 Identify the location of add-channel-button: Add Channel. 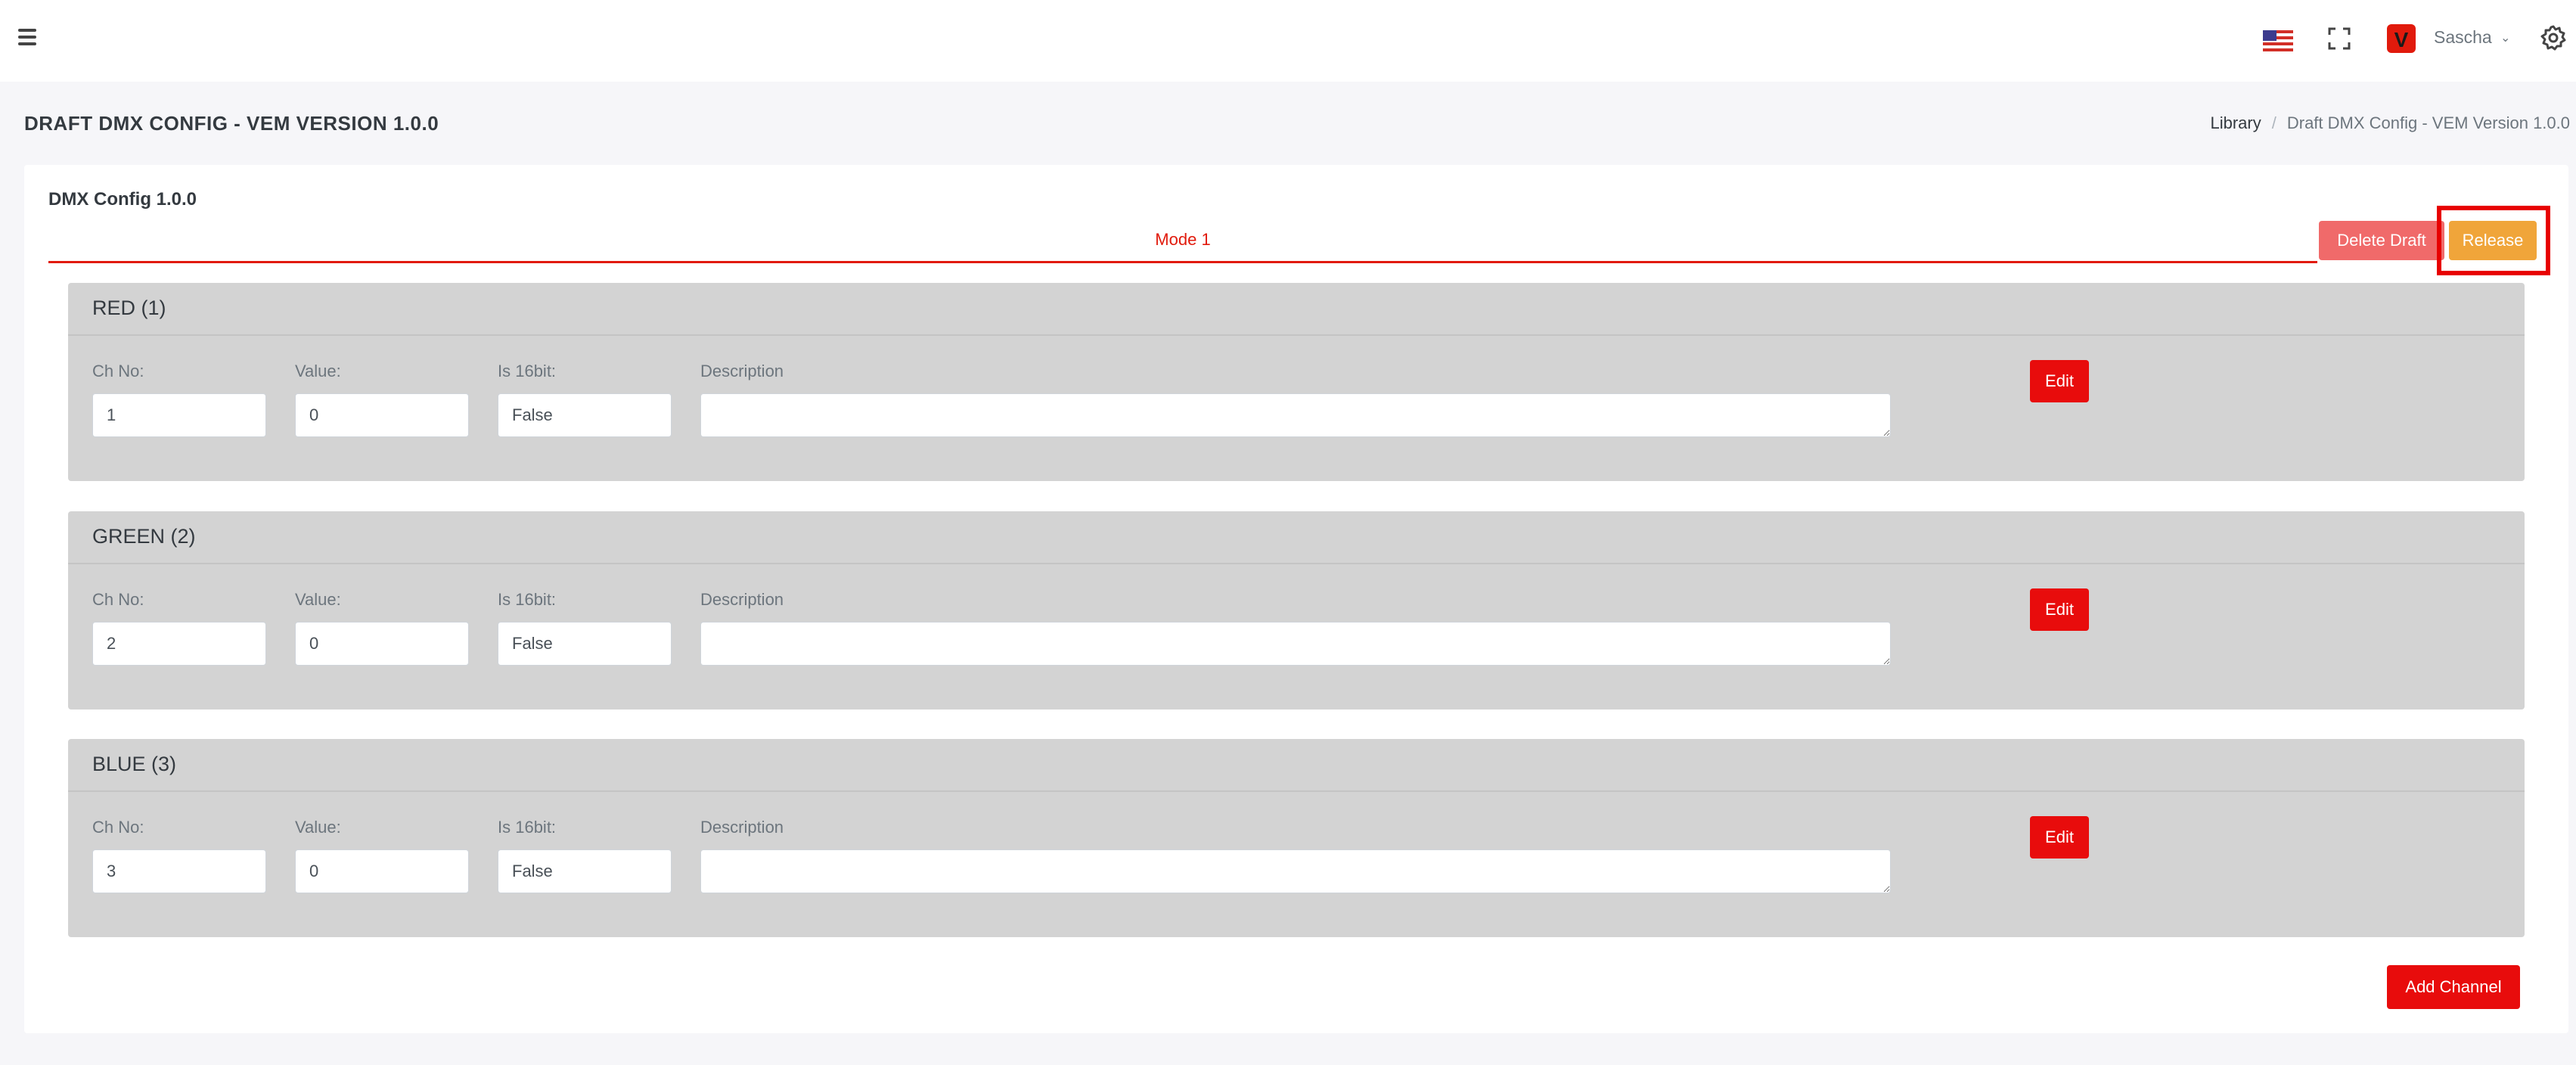
(2453, 987).